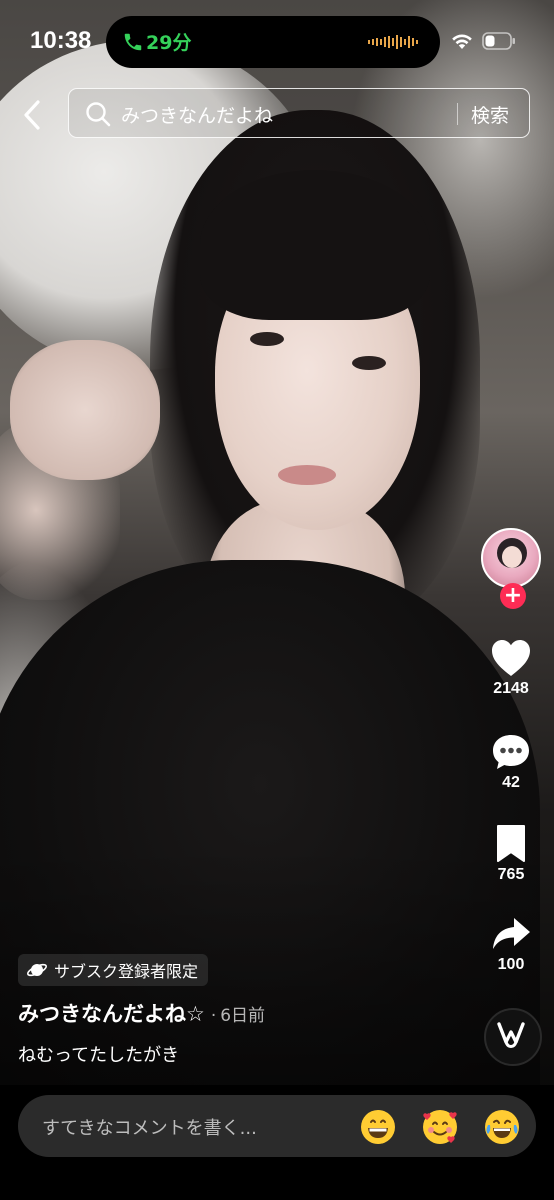 Image resolution: width=554 pixels, height=1200 pixels. What do you see at coordinates (369, 363) in the screenshot?
I see `video-frame-eye-right` at bounding box center [369, 363].